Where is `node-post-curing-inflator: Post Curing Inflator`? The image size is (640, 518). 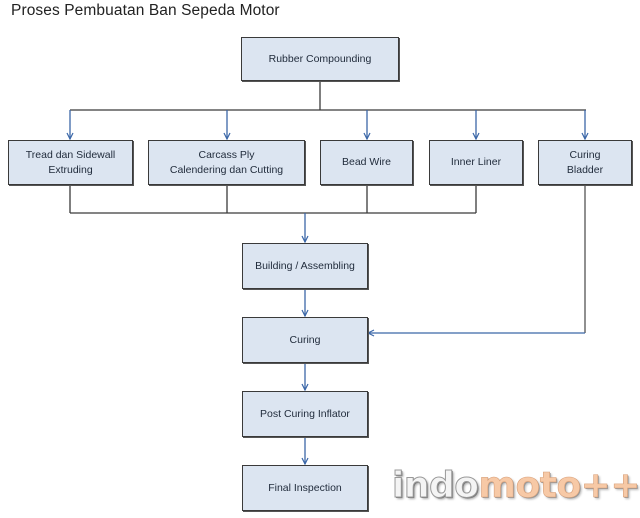 node-post-curing-inflator: Post Curing Inflator is located at coordinates (305, 414).